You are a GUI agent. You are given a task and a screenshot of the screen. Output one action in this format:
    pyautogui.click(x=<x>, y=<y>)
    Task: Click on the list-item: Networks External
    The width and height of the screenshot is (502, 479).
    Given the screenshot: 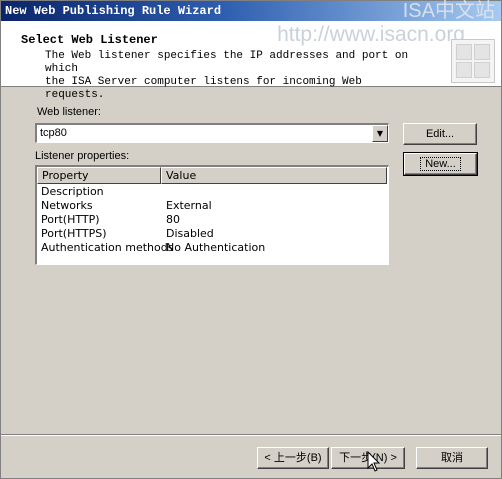 What is the action you would take?
    pyautogui.click(x=212, y=206)
    